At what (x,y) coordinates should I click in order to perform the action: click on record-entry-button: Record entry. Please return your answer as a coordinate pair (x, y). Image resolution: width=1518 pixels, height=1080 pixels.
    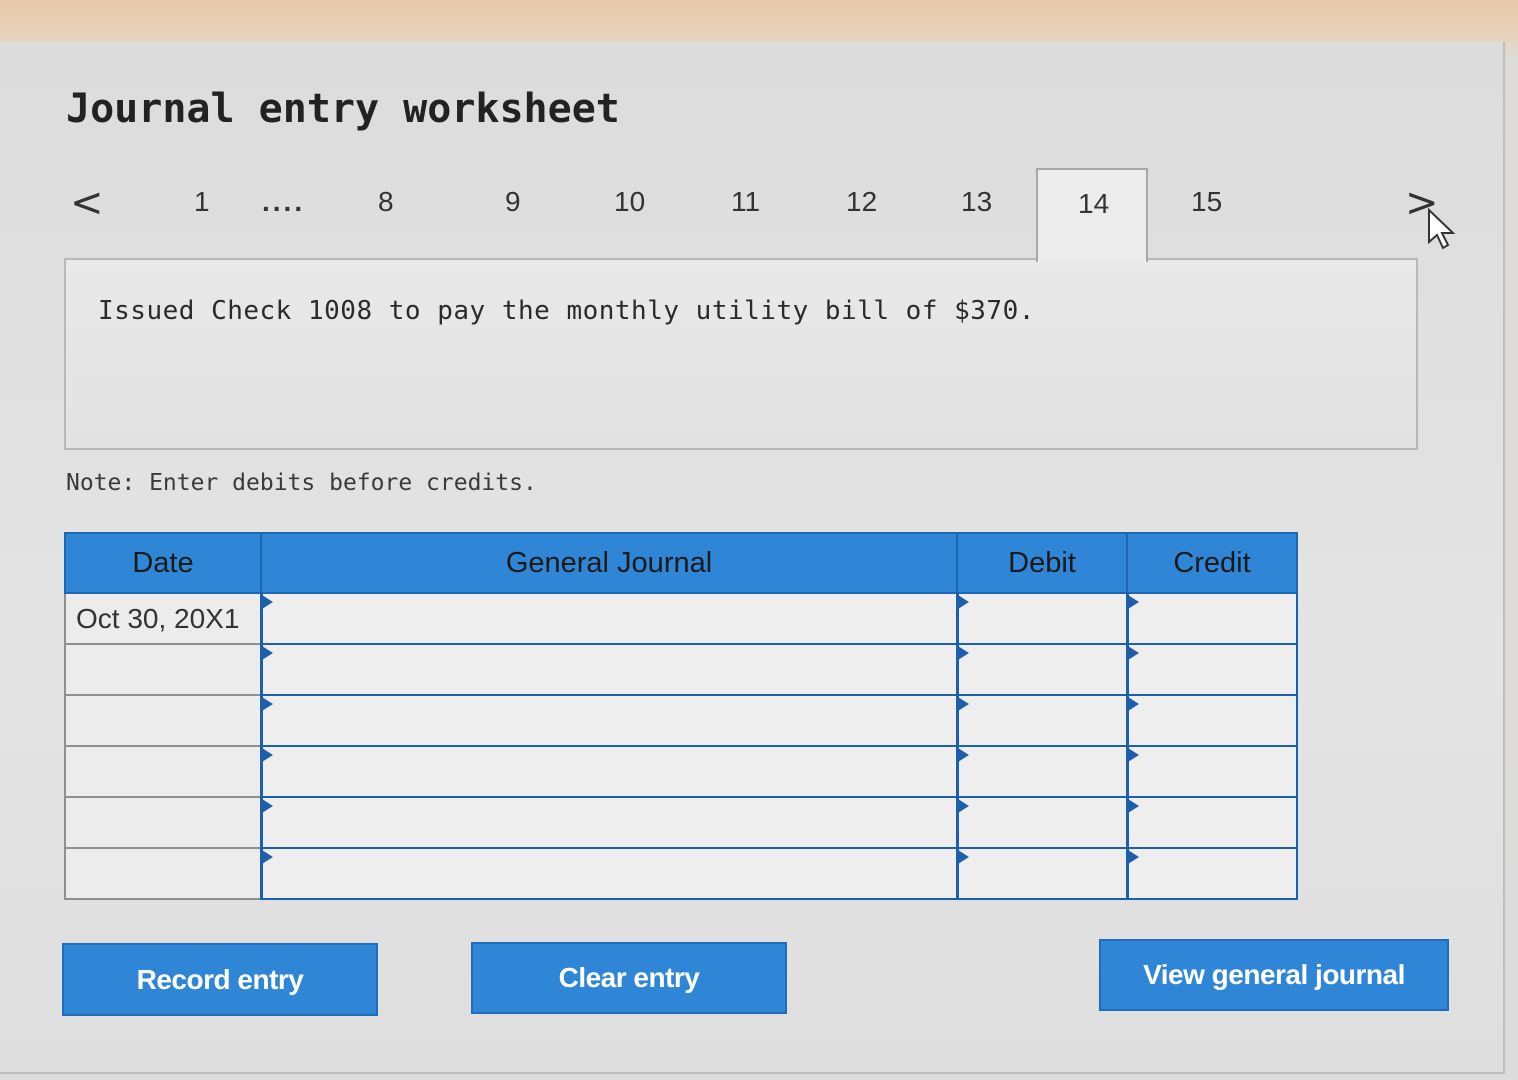
    Looking at the image, I should click on (220, 979).